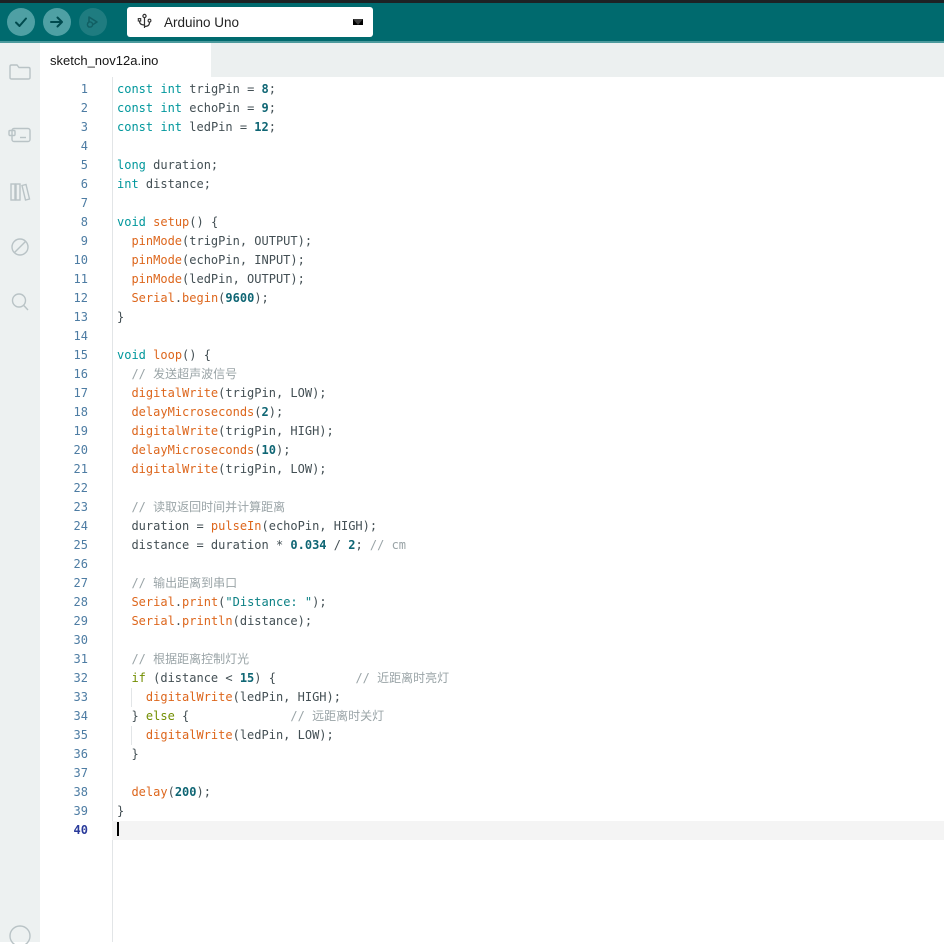 This screenshot has height=944, width=944. What do you see at coordinates (84, 146) in the screenshot?
I see `line-number: 4` at bounding box center [84, 146].